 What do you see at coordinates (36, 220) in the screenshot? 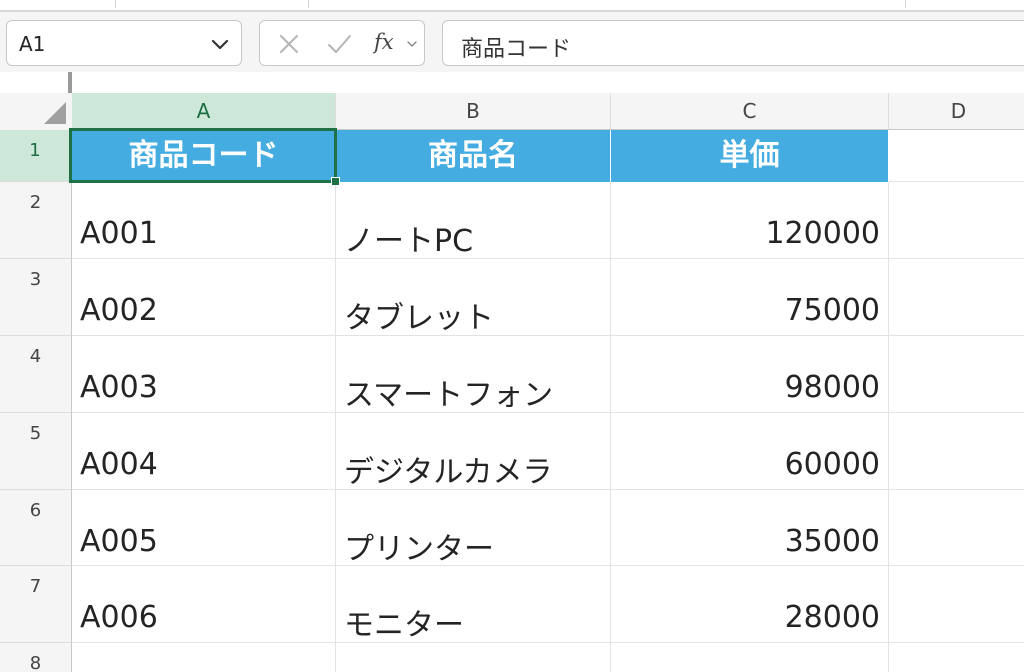
I see `row-header-2: 2` at bounding box center [36, 220].